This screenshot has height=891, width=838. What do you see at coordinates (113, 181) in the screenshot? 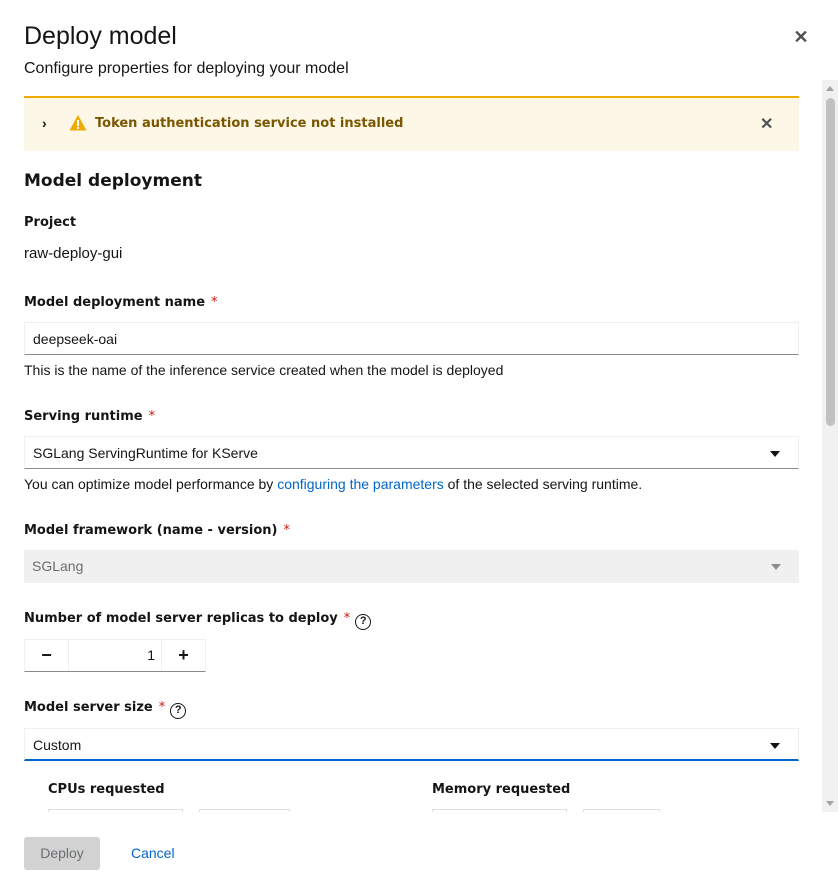
I see `section-title: Model deployment` at bounding box center [113, 181].